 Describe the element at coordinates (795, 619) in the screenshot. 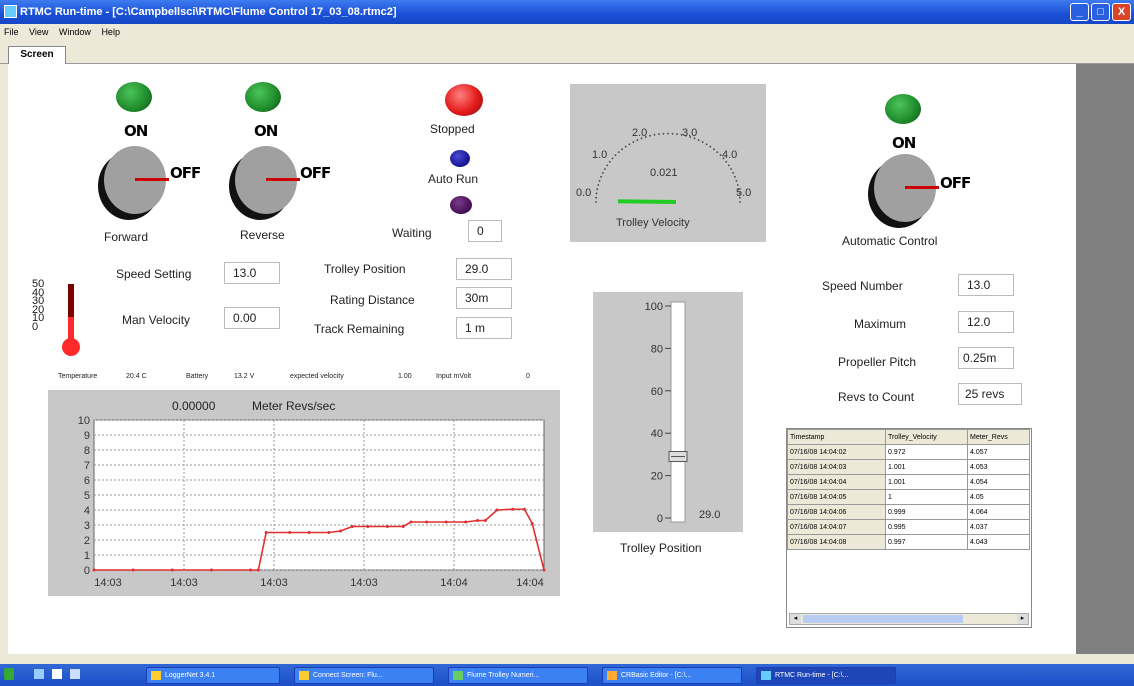

I see `scroll-left-icon: ◂` at that location.